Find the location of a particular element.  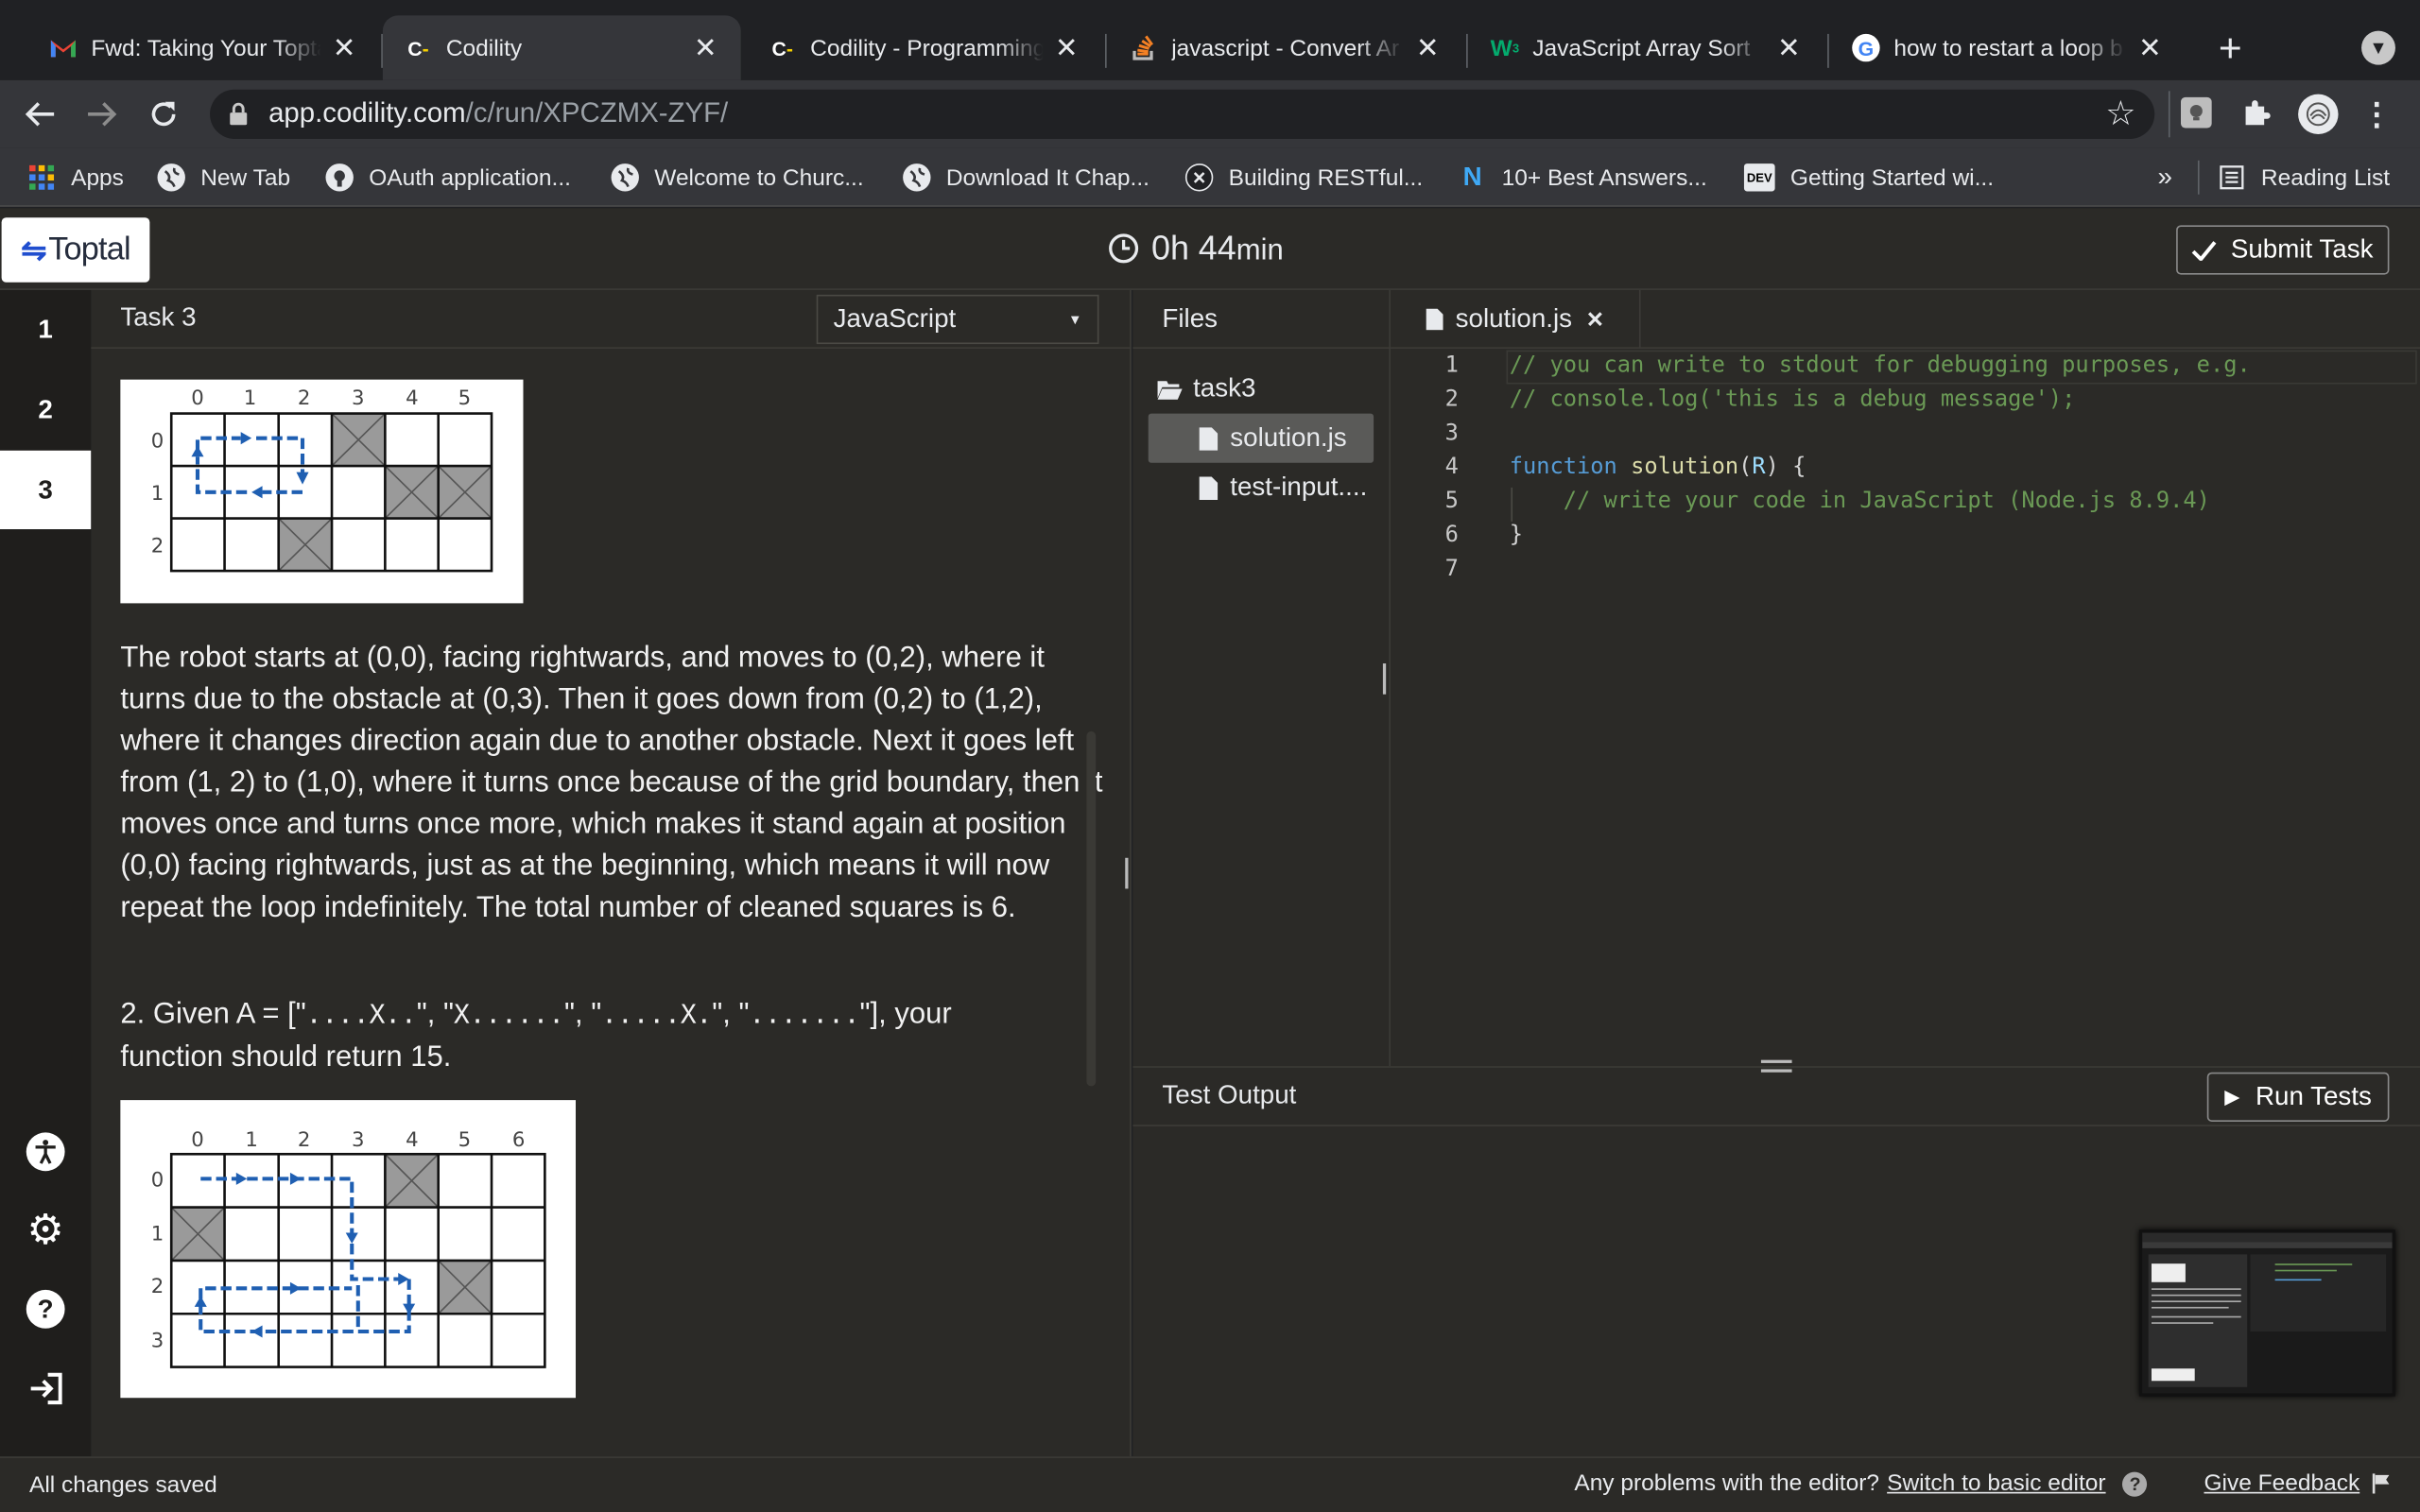

browser-menu-kebab-icon: ⋮ is located at coordinates (2377, 113).